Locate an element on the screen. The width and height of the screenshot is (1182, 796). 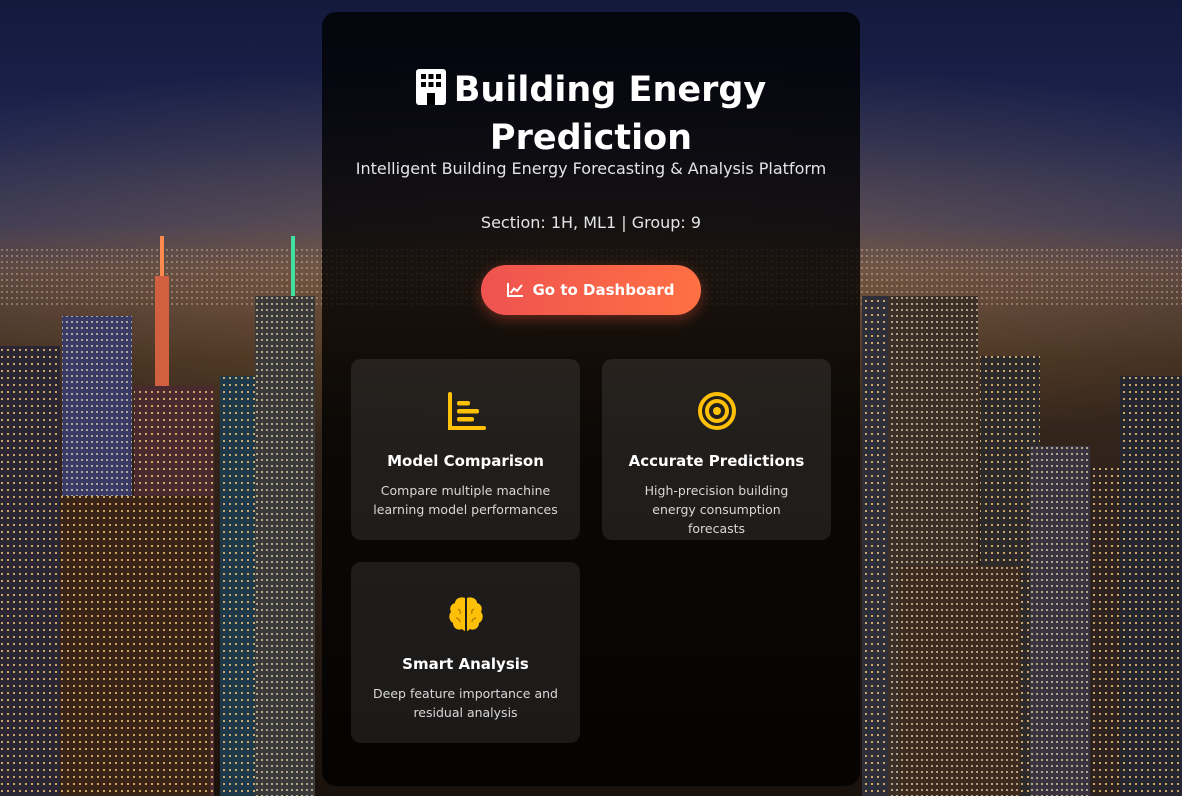
title-text: Building Energy Prediction is located at coordinates (610, 114).